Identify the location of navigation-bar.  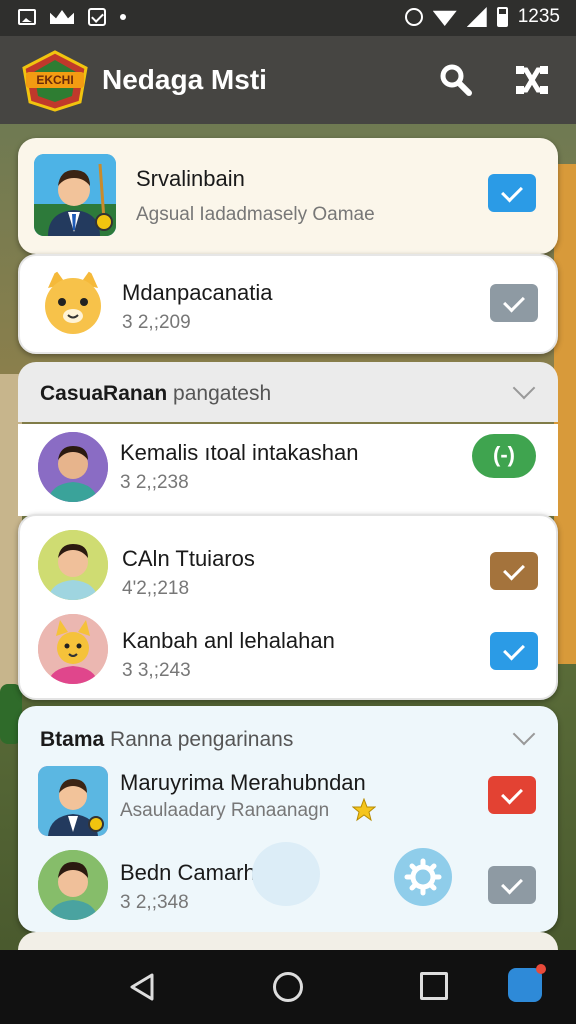
(288, 987).